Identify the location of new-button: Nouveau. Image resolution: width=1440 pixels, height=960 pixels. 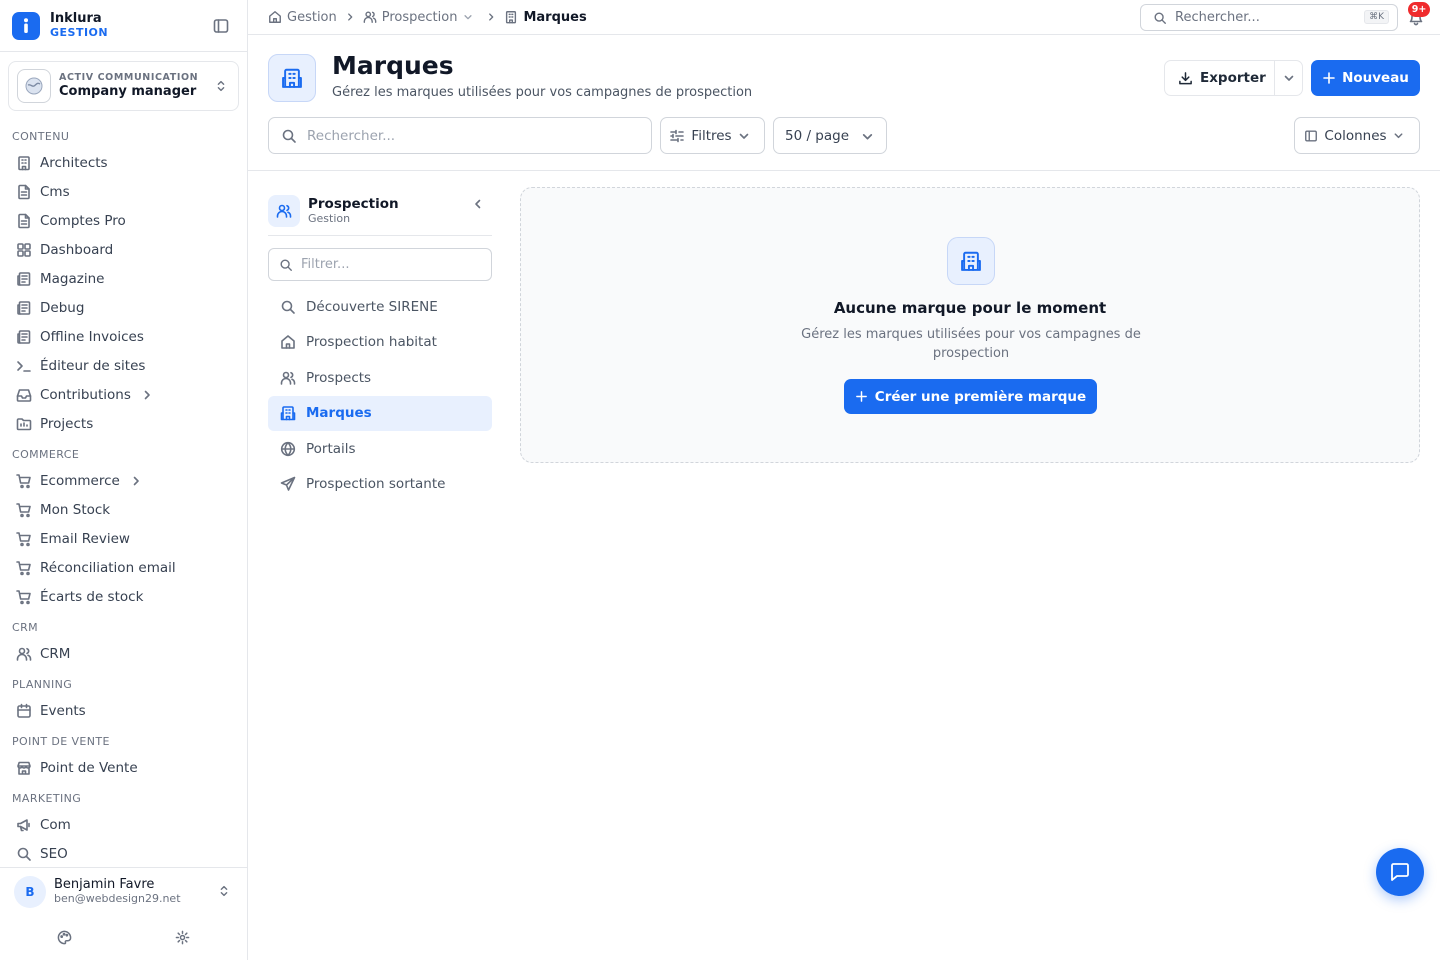
(1365, 78).